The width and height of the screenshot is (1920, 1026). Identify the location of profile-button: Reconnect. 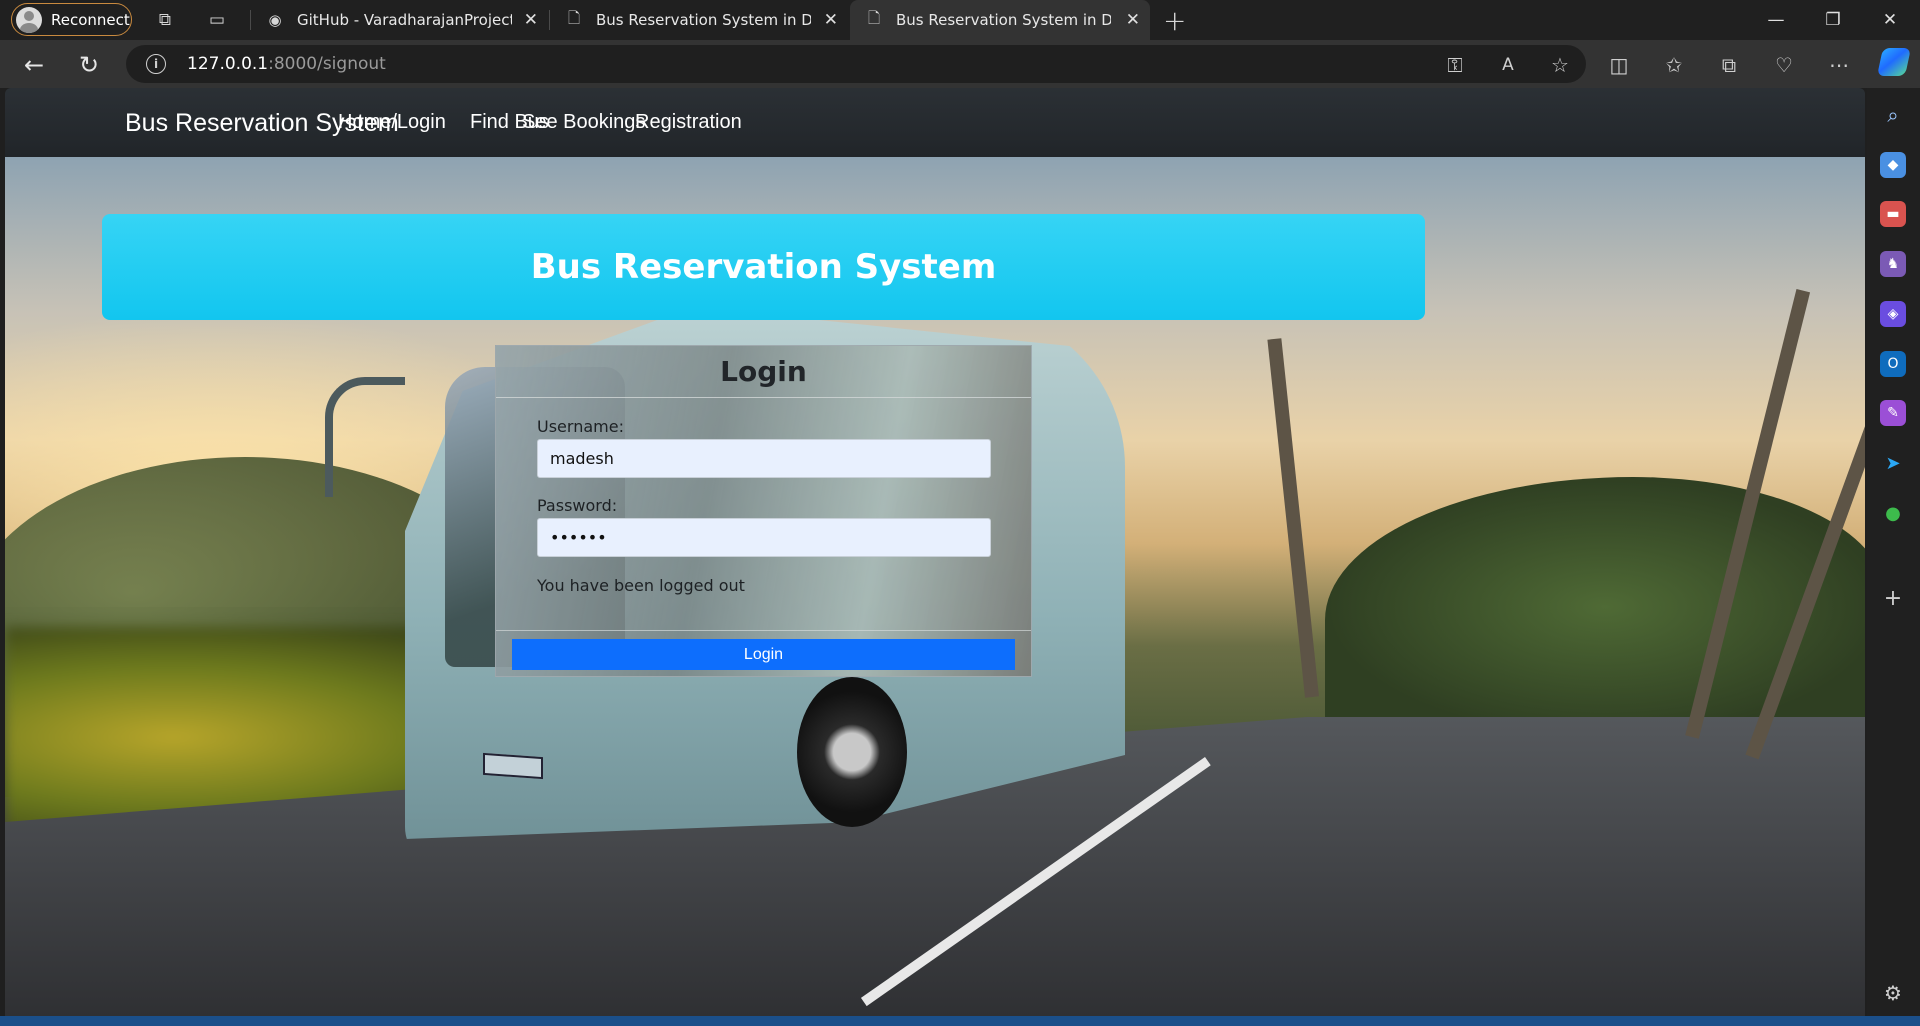
(71, 19).